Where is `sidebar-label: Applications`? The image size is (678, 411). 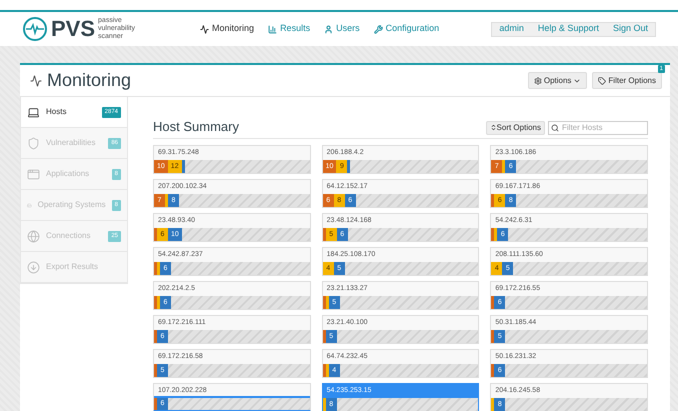
sidebar-label: Applications is located at coordinates (68, 174).